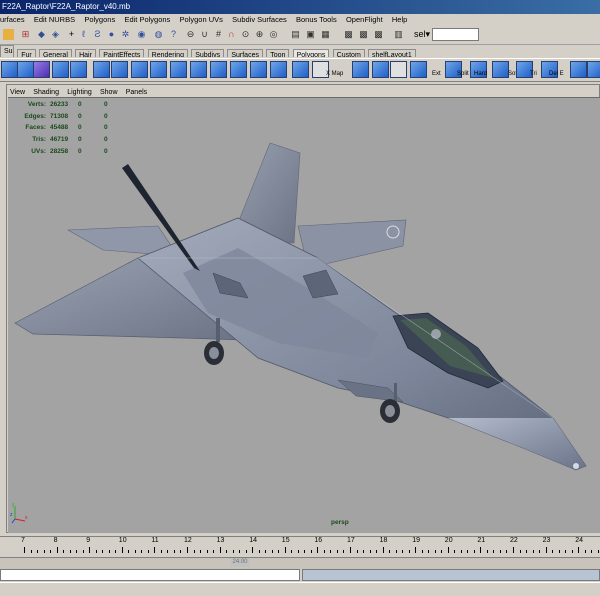 The image size is (600, 596). I want to click on timeline-tick-label: 9, so click(88, 540).